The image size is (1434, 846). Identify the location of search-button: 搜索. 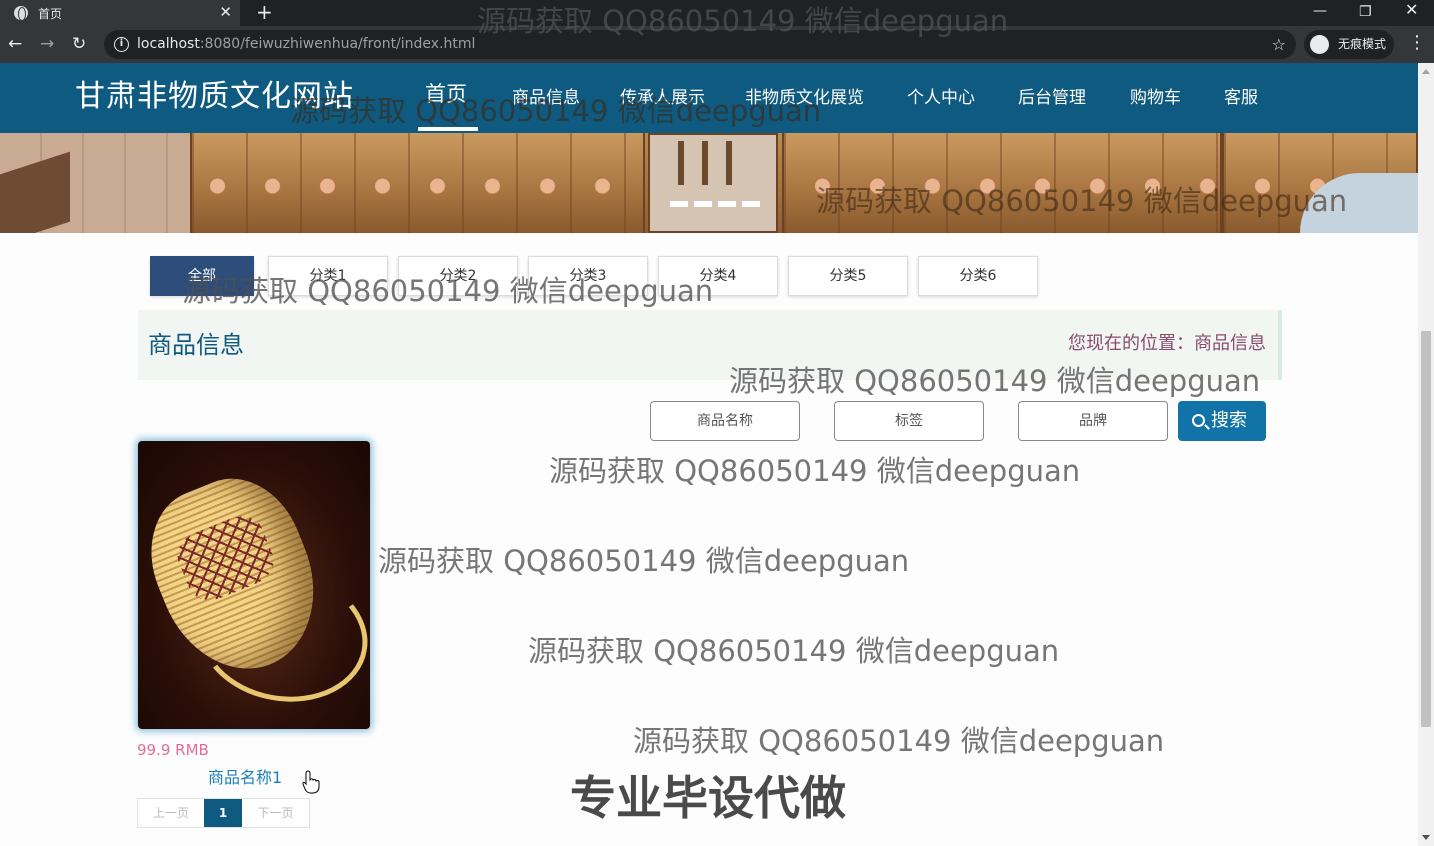
(1222, 421).